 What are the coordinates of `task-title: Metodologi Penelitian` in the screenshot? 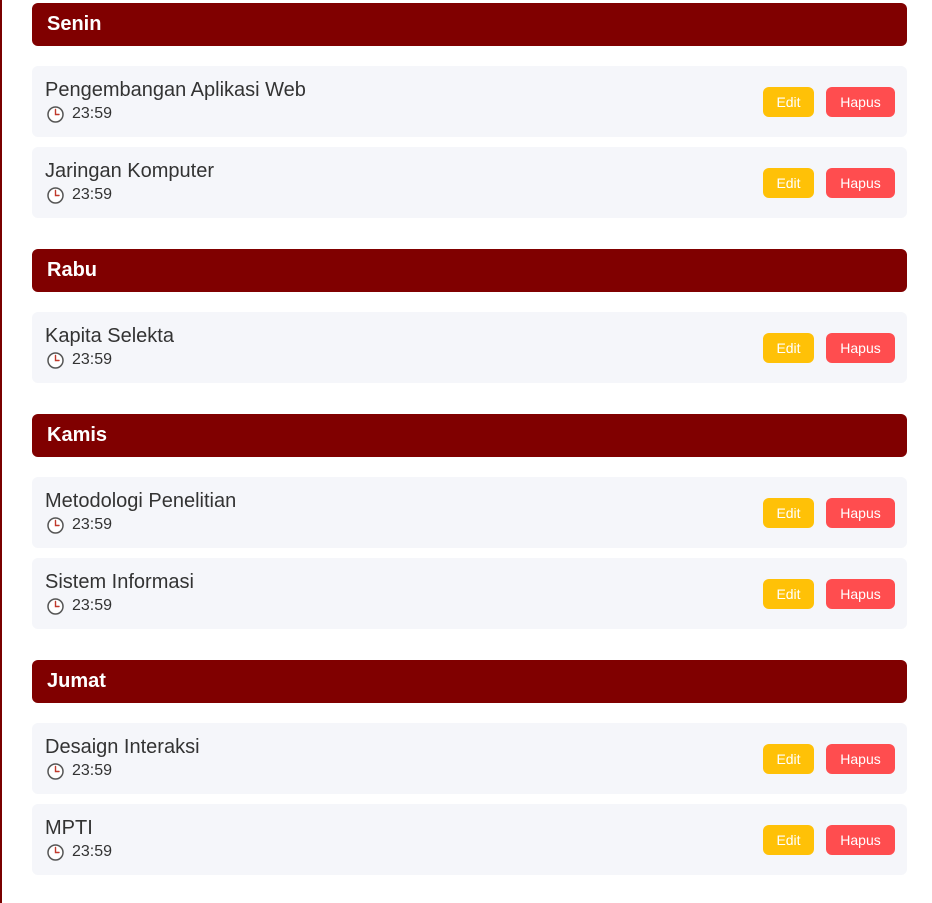 It's located at (141, 501).